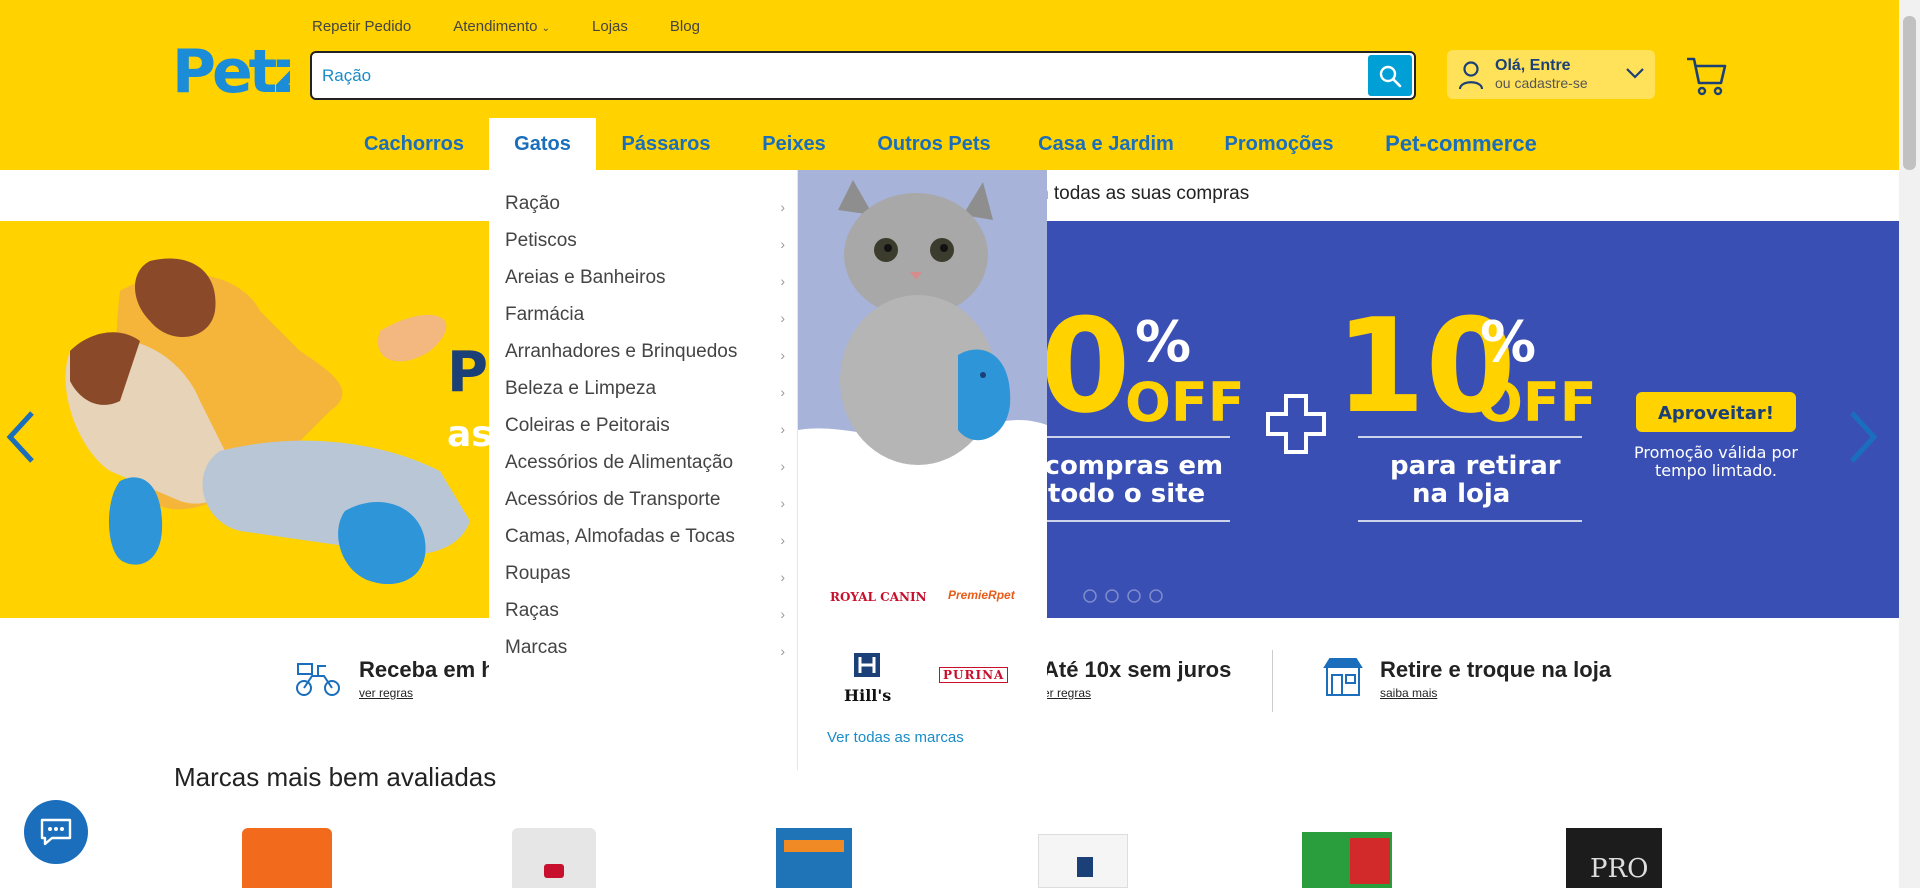  Describe the element at coordinates (414, 144) in the screenshot. I see `tab-cachorros: Cachorros` at that location.